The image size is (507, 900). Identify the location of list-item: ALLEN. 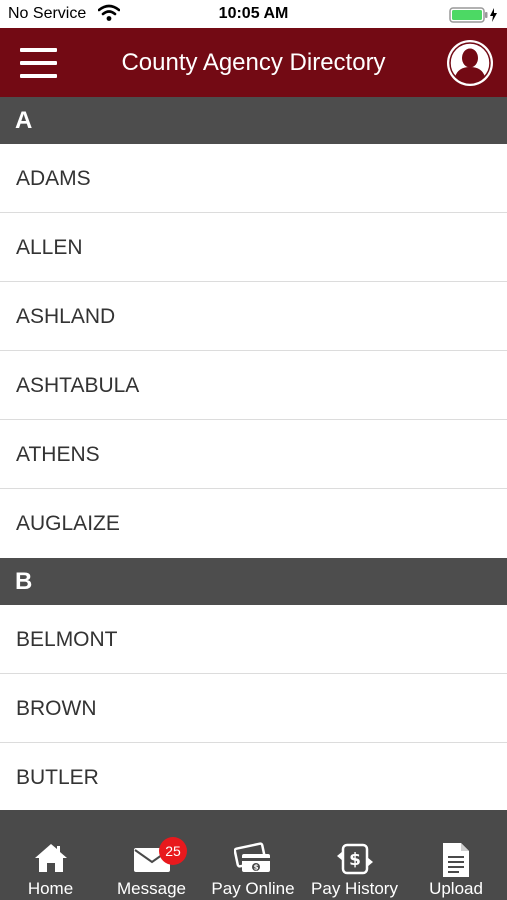
(253, 247).